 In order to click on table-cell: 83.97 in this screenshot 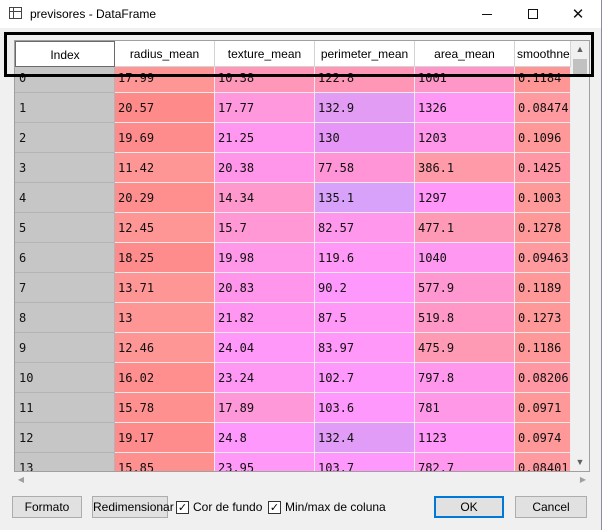, I will do `click(365, 348)`.